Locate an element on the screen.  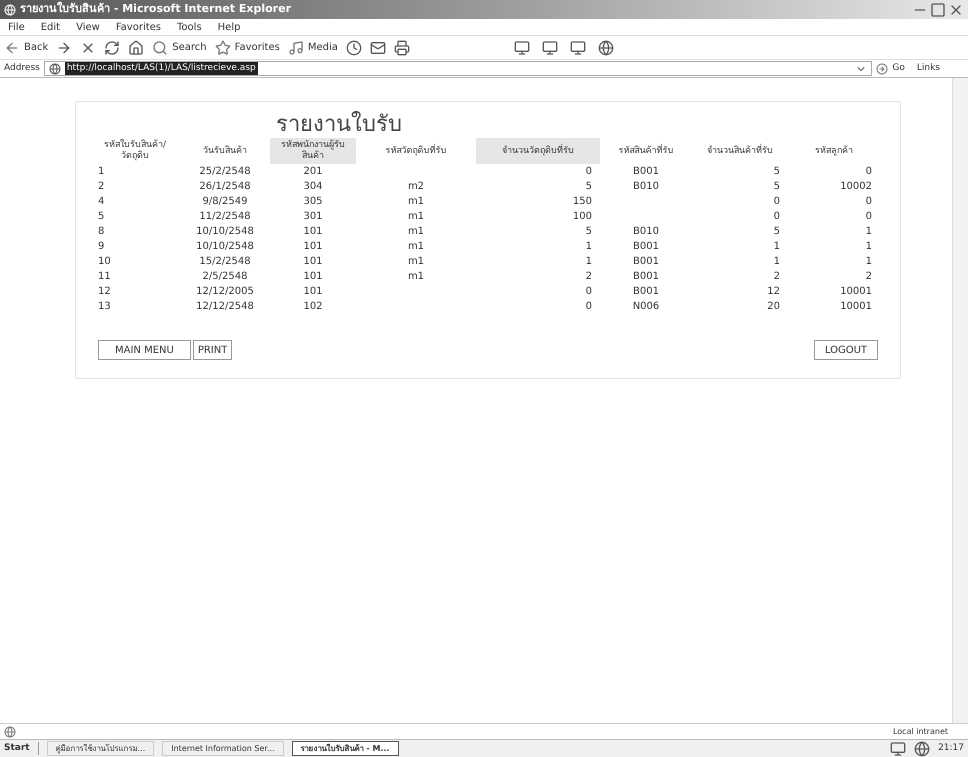
column-header: จำนวนวัตถุดิบที่รับ is located at coordinates (538, 151).